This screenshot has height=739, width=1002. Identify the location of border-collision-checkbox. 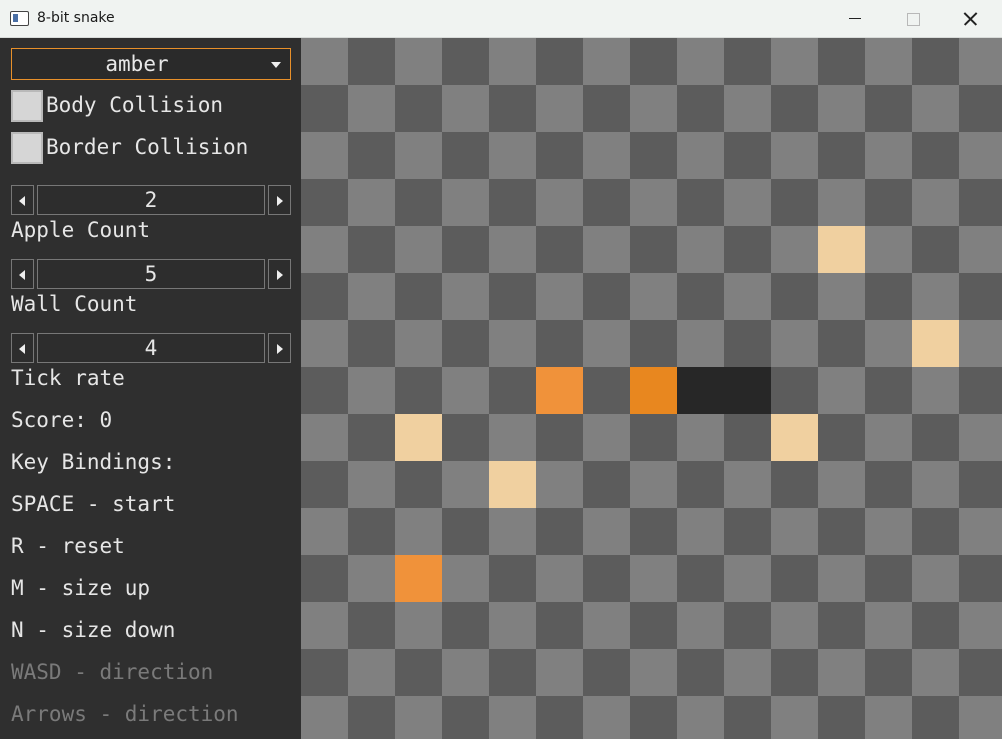
(27, 148).